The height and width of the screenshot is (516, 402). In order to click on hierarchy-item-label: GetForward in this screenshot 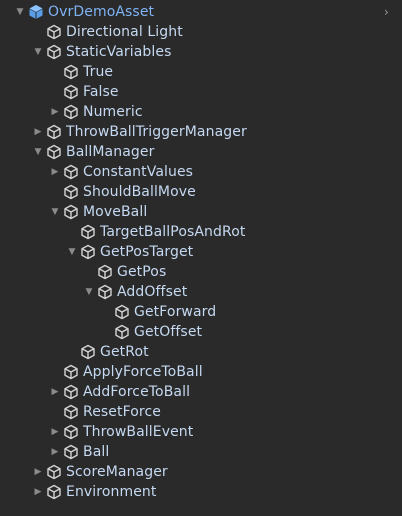, I will do `click(175, 312)`.